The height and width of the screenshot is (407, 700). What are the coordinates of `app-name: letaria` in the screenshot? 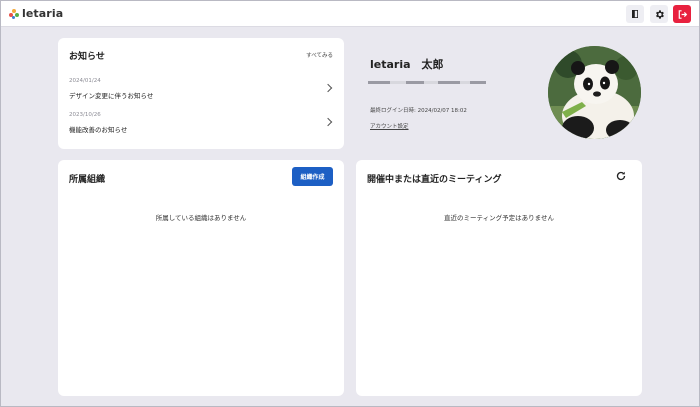 It's located at (43, 13).